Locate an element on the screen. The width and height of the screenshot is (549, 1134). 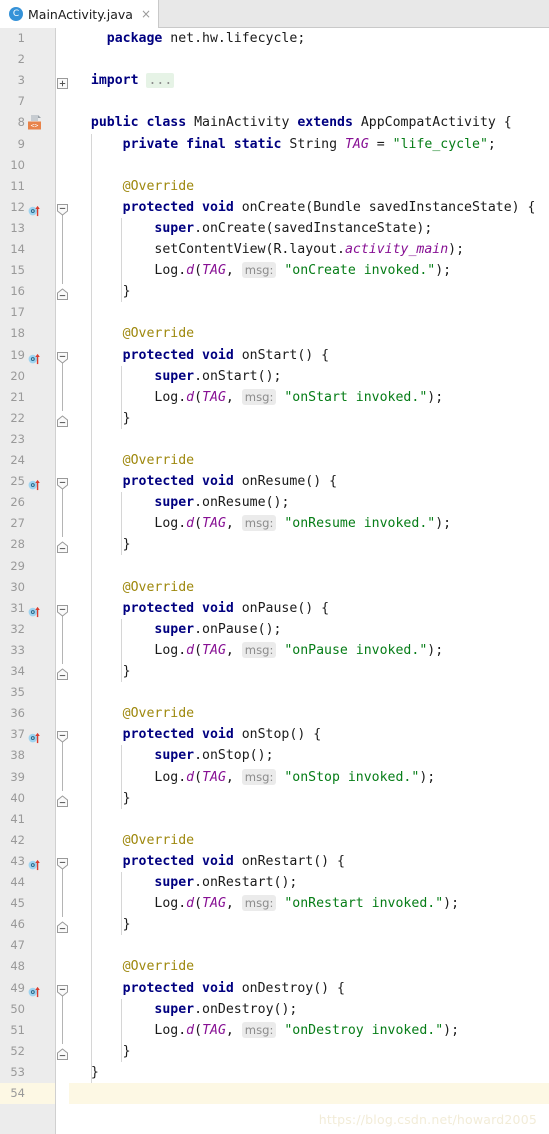
code-line: super.onPause(); is located at coordinates (309, 629).